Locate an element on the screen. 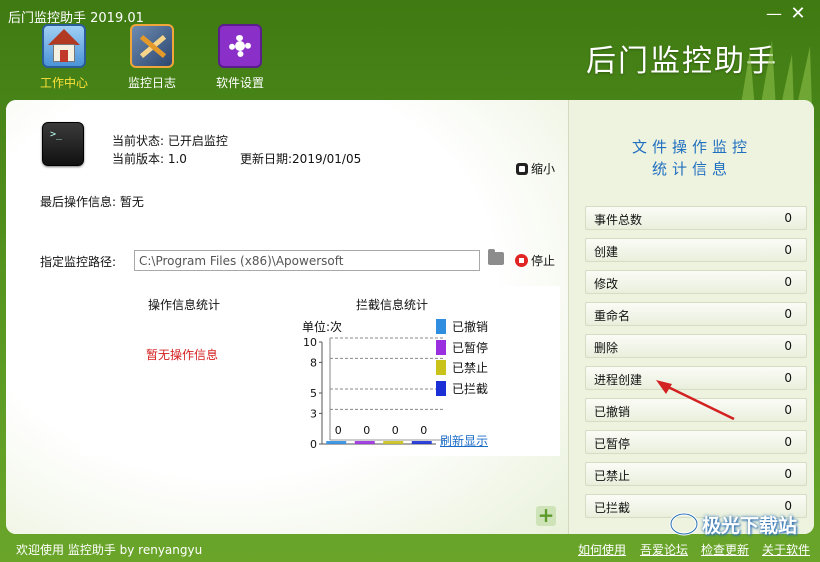  toolbar-monitor-log-button: 监控日志 is located at coordinates (152, 59).